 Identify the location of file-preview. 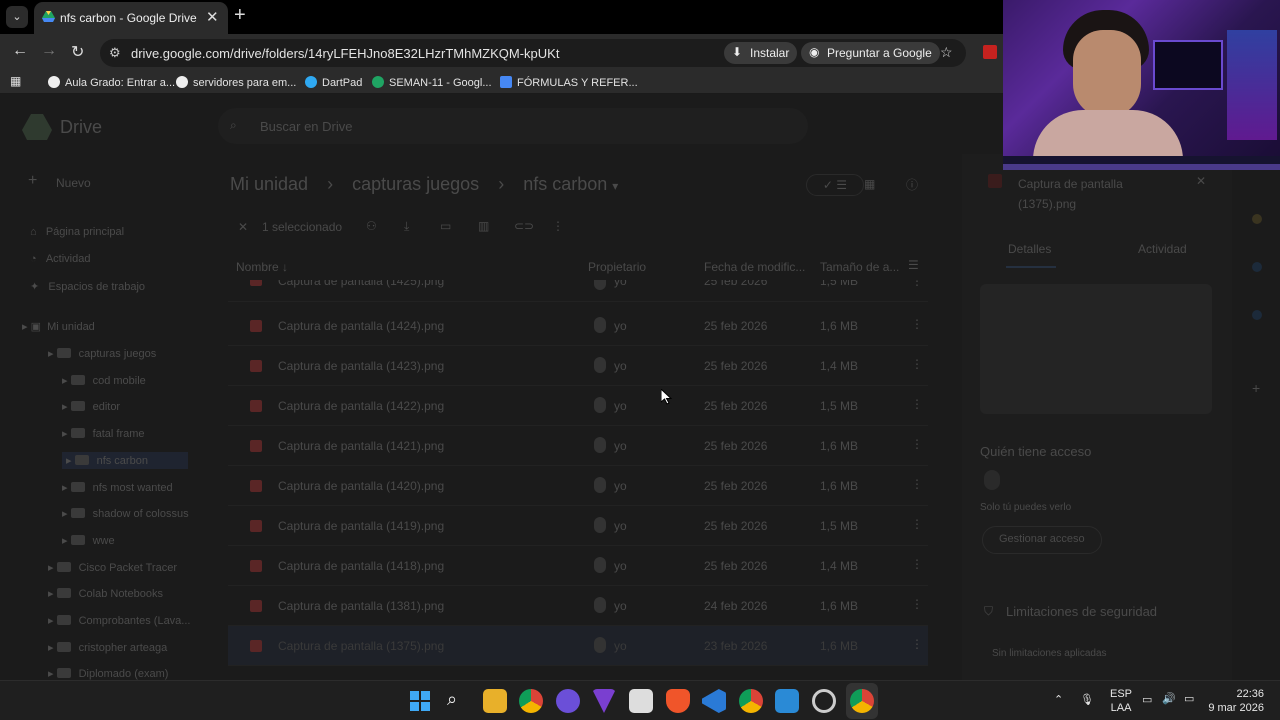
(1096, 349).